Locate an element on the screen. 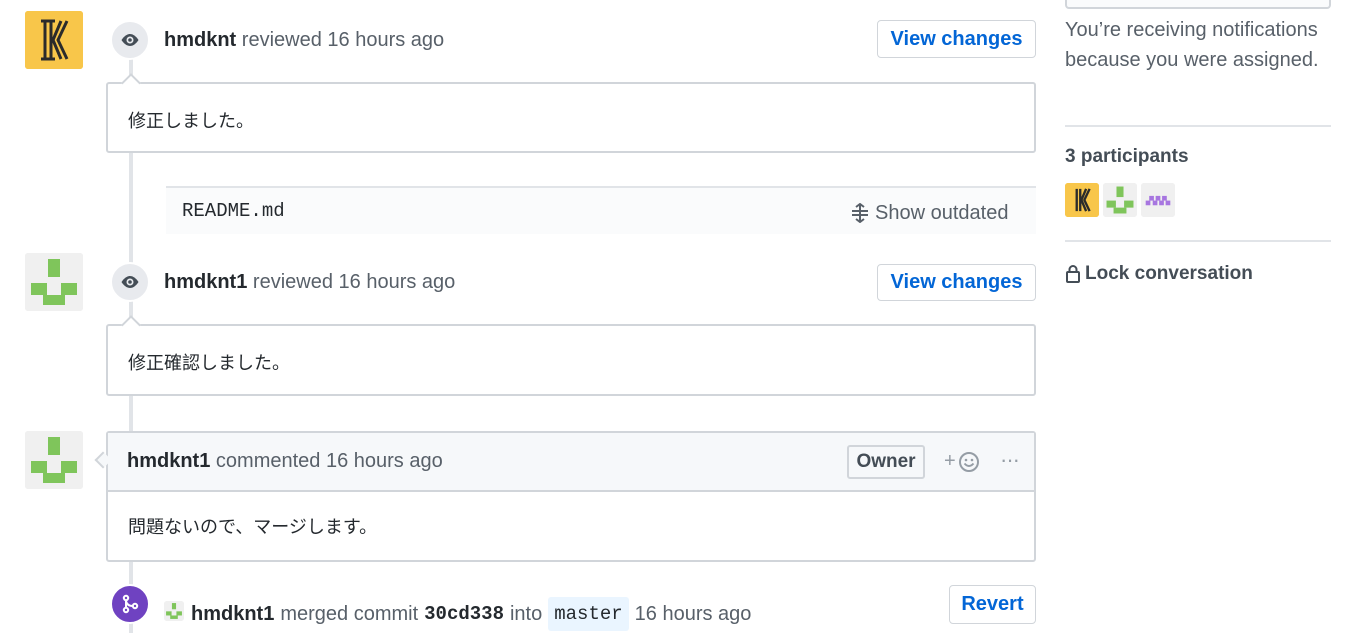 The height and width of the screenshot is (633, 1367). participant-avatar-hmdknt1 is located at coordinates (1120, 200).